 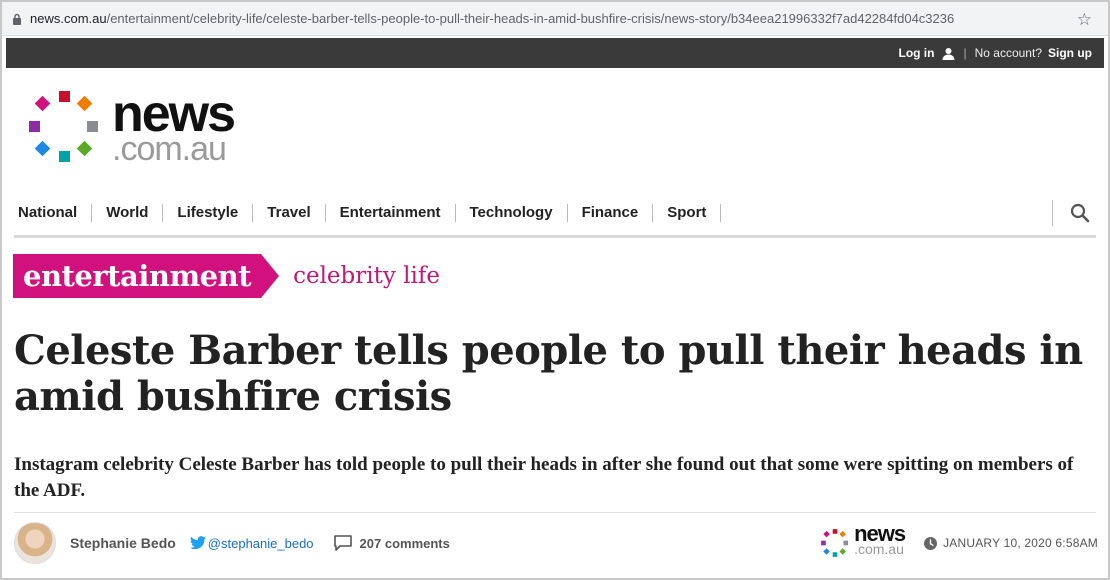 What do you see at coordinates (208, 213) in the screenshot?
I see `nav-item-lifestyle: Lifestyle` at bounding box center [208, 213].